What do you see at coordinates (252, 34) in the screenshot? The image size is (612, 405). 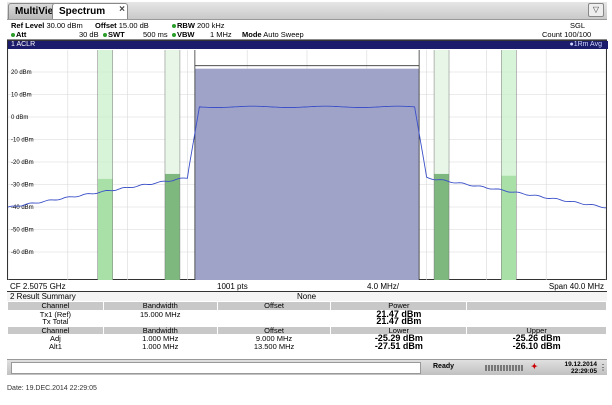 I see `mode-label: Mode` at bounding box center [252, 34].